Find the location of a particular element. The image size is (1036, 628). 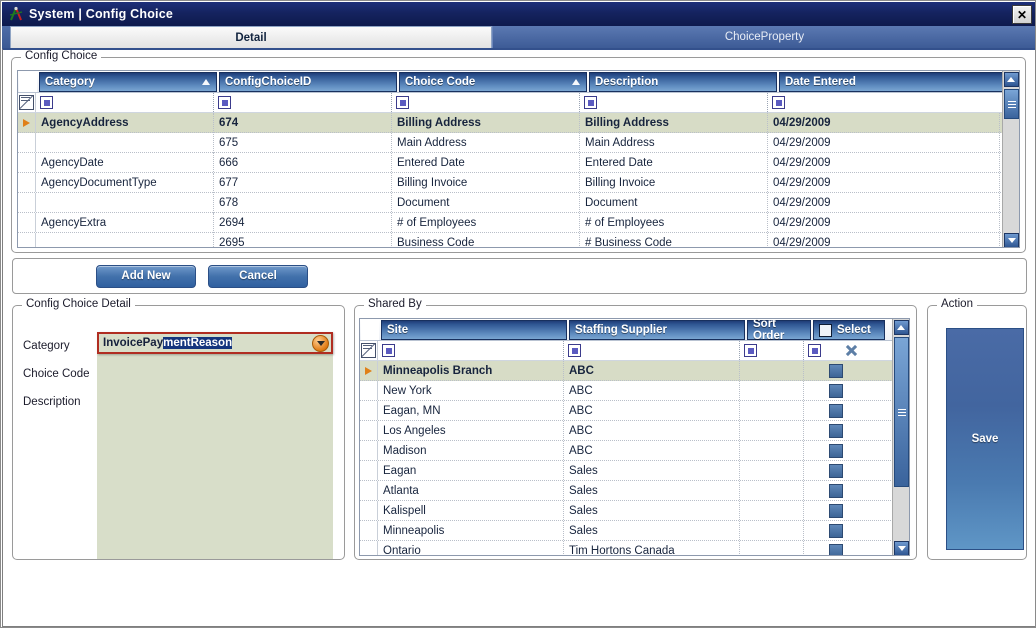

cell-site: Eagan is located at coordinates (471, 470).